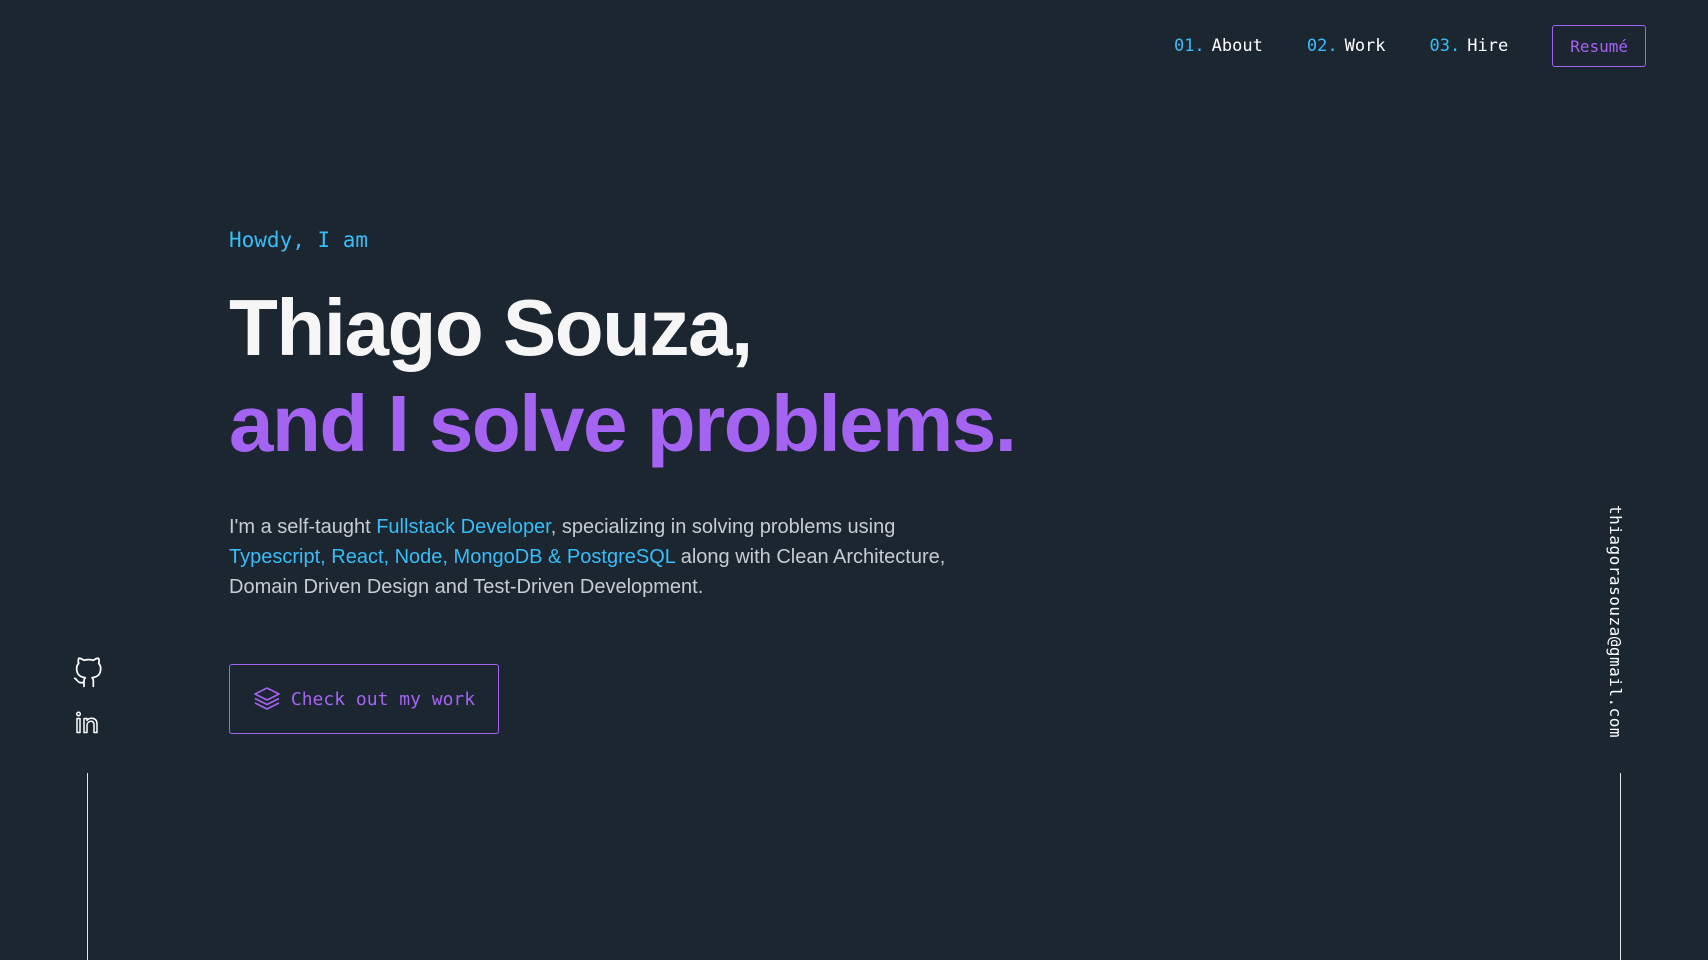 The width and height of the screenshot is (1708, 960). Describe the element at coordinates (723, 527) in the screenshot. I see `bio-text: , specializing in solving problems using` at that location.